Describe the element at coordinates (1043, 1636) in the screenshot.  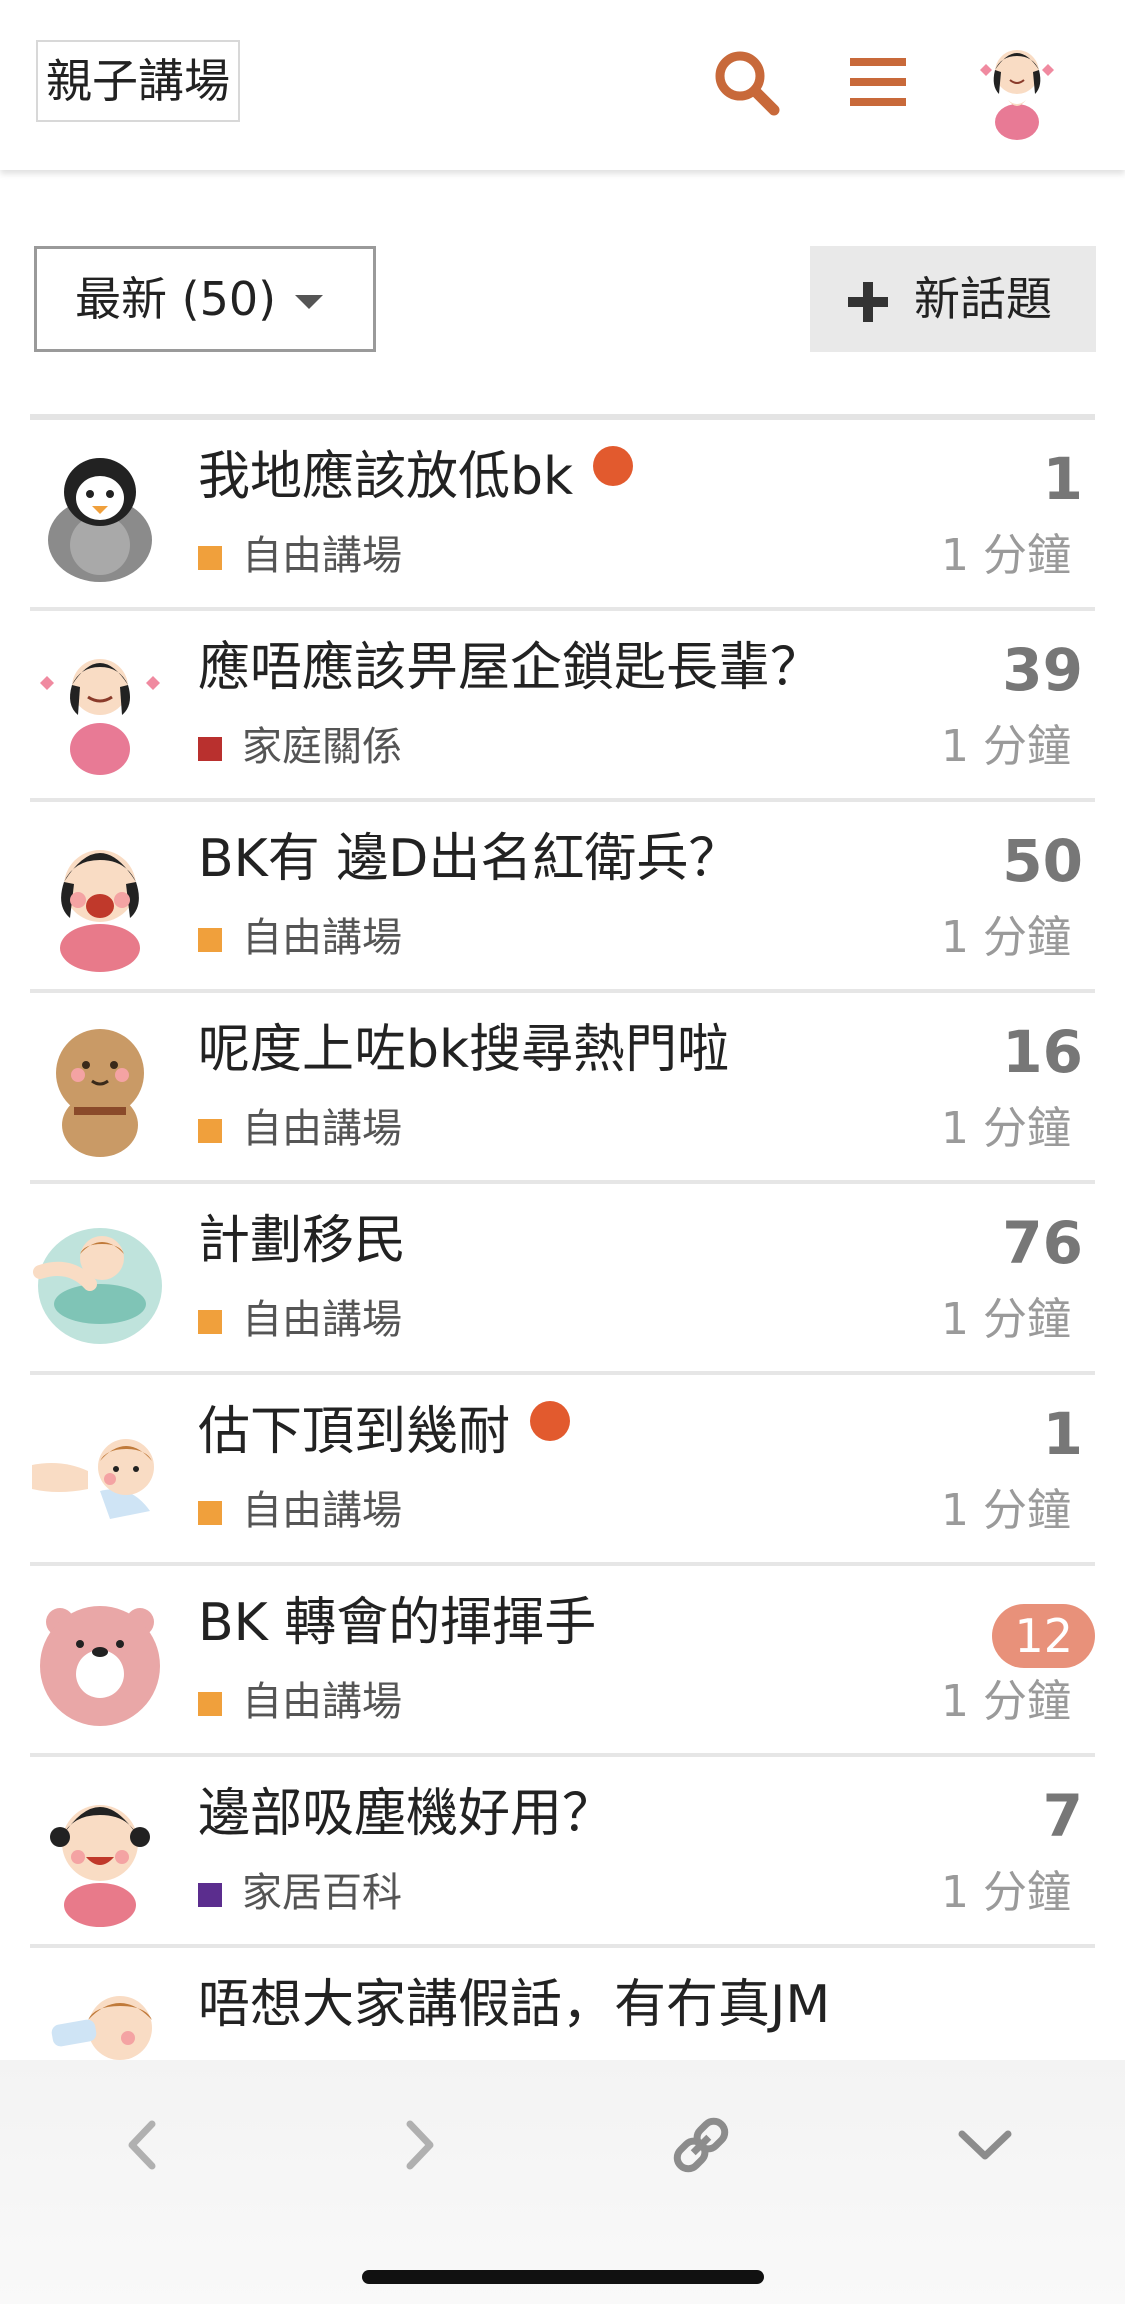
I see `reply-count-badge: 12` at that location.